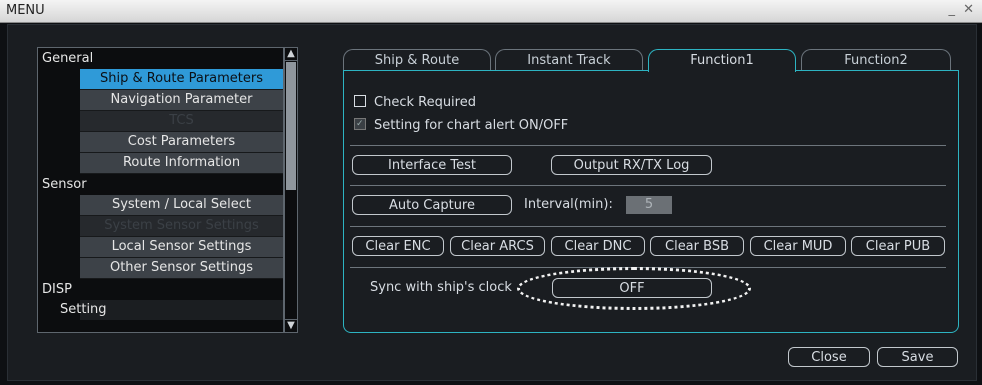 The width and height of the screenshot is (982, 385). What do you see at coordinates (160, 184) in the screenshot?
I see `tree-category-sensor: Sensor` at bounding box center [160, 184].